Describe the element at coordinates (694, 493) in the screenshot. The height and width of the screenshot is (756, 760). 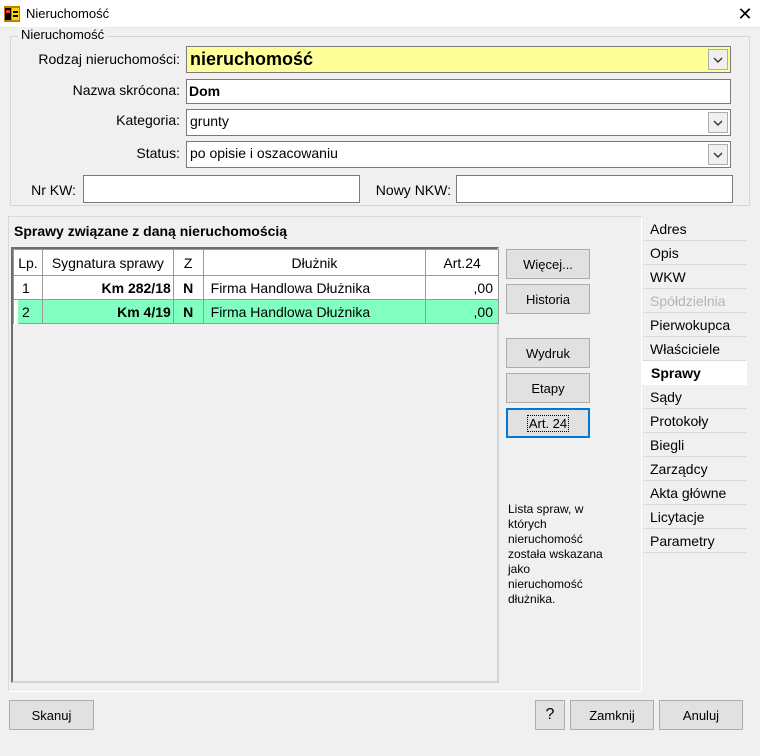
I see `tab-akta-glowne: Akta główne` at that location.